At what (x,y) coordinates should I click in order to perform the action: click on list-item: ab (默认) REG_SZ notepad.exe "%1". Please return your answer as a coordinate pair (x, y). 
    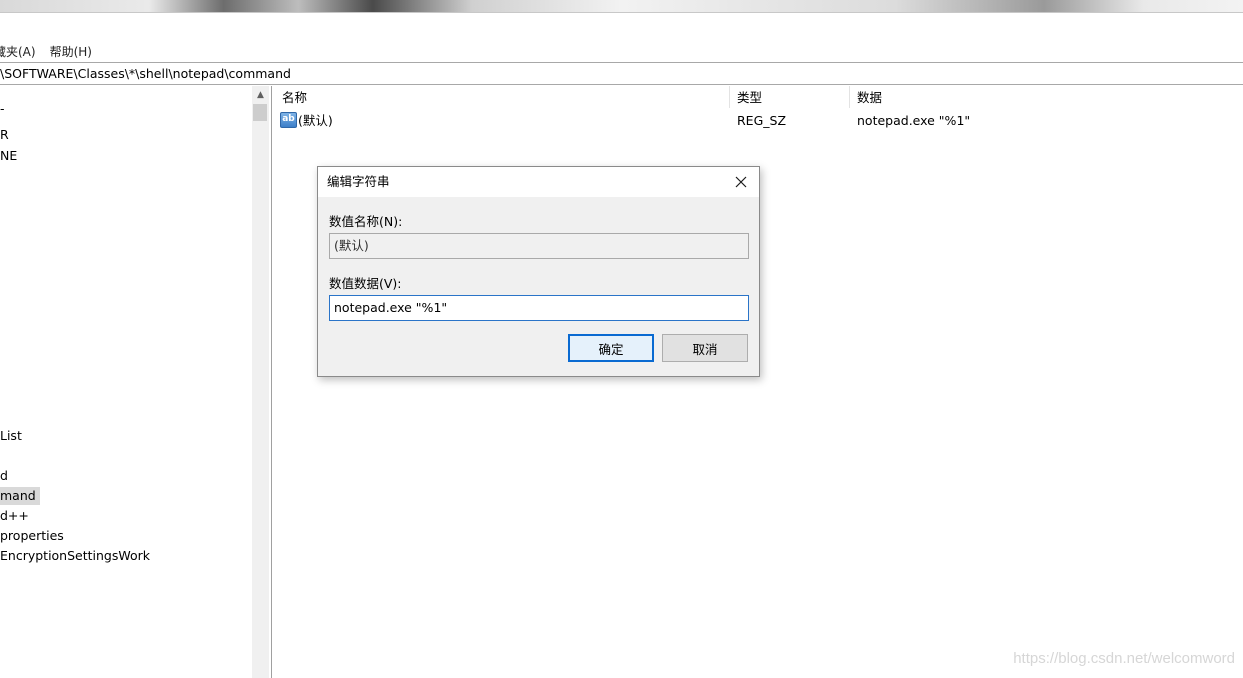
    Looking at the image, I should click on (759, 121).